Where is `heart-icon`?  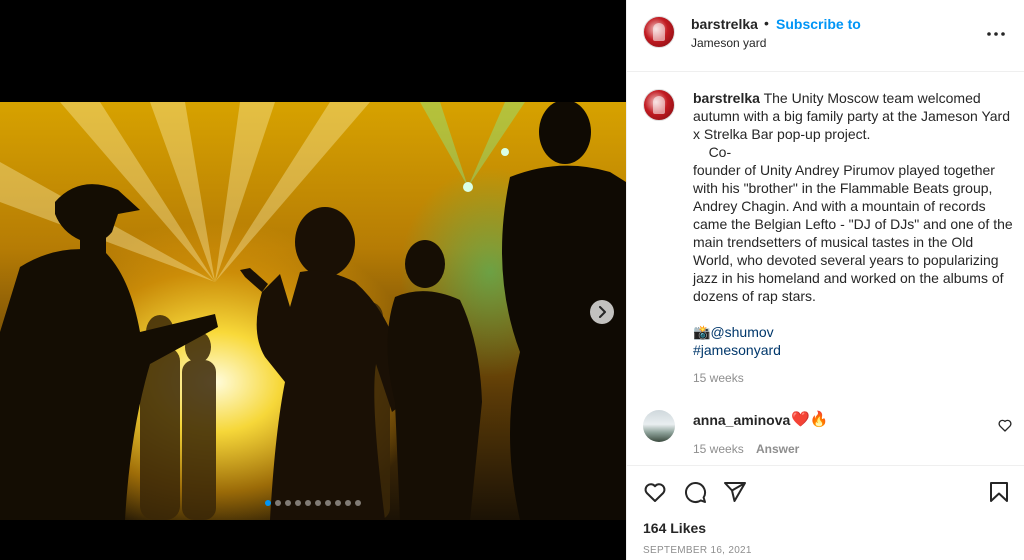
heart-icon is located at coordinates (655, 492).